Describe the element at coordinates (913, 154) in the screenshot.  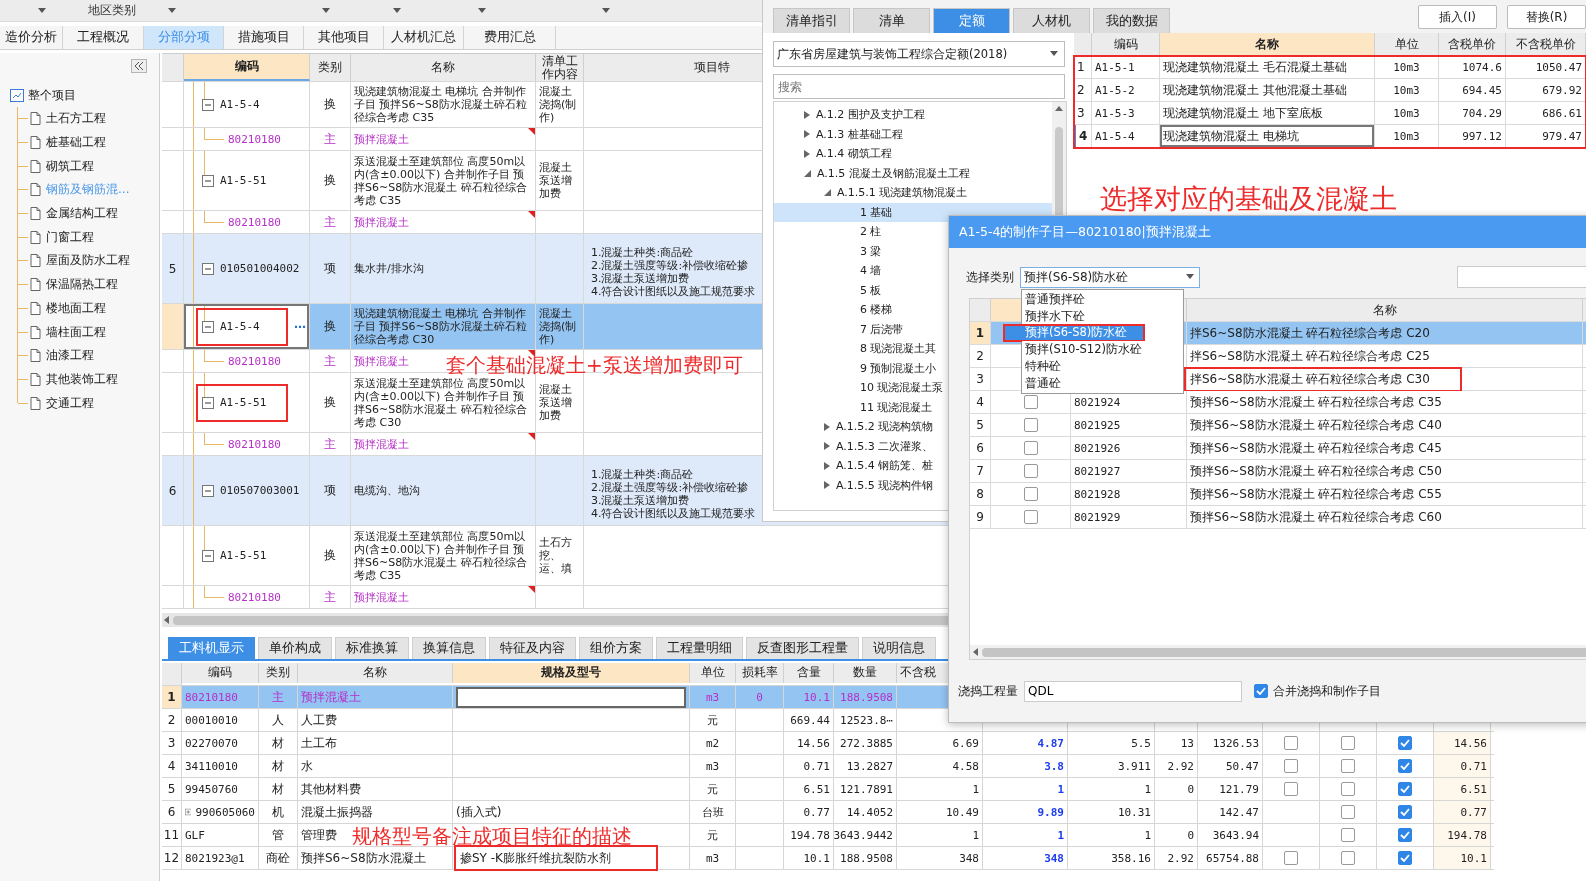
I see `tree-item: A.1.4 砌筑工程` at that location.